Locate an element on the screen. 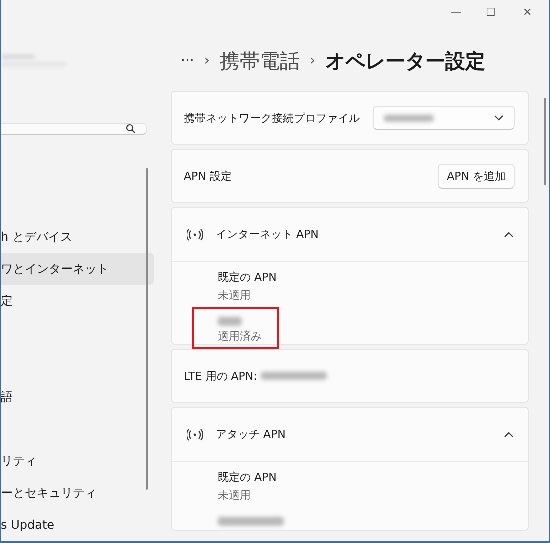  apn-value is located at coordinates (294, 376).